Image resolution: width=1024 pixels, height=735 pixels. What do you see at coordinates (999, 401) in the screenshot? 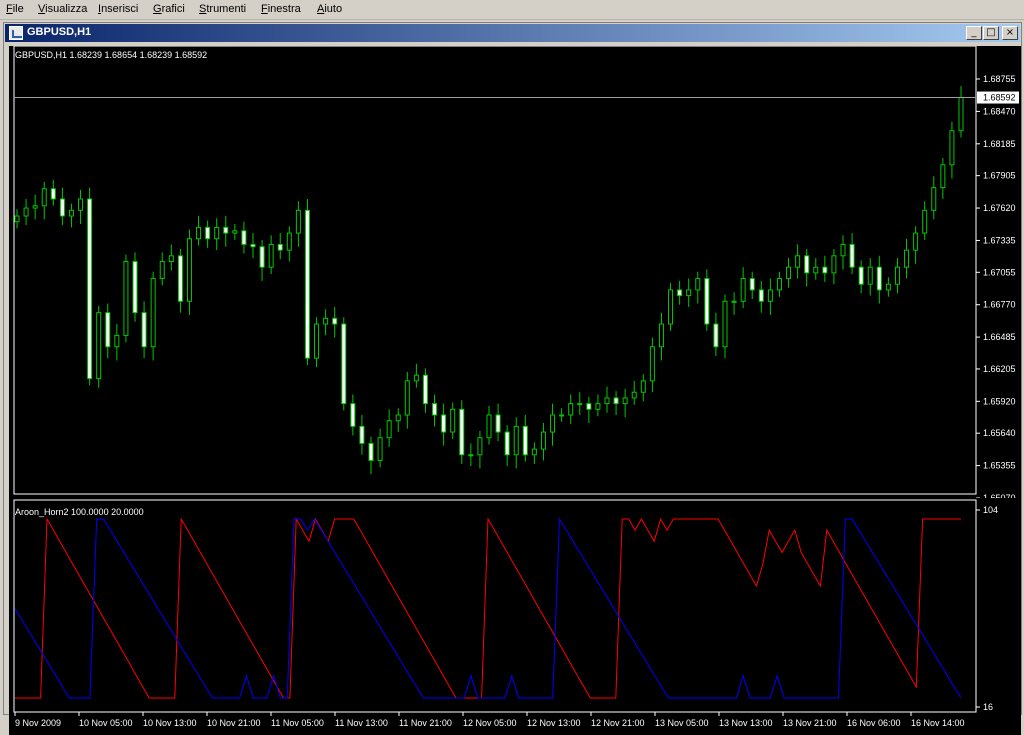
I see `price-tick-label: 1.65920` at bounding box center [999, 401].